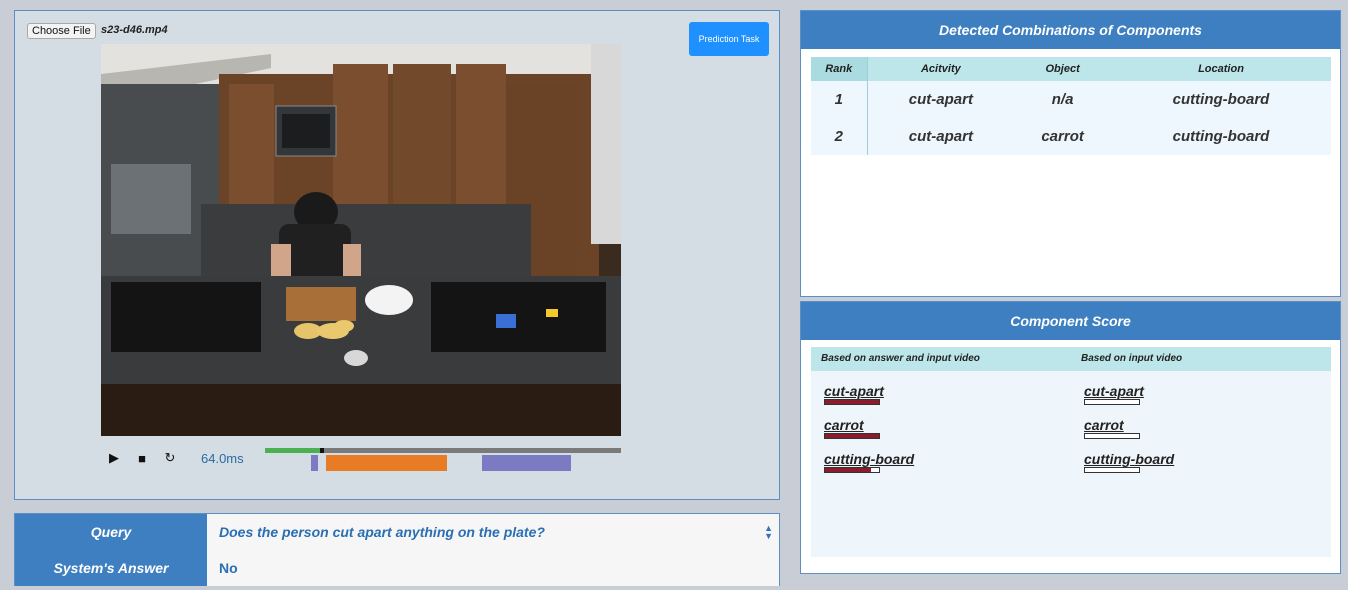 The image size is (1348, 590). Describe the element at coordinates (1132, 358) in the screenshot. I see `score-col-right-title: Based on input video` at that location.